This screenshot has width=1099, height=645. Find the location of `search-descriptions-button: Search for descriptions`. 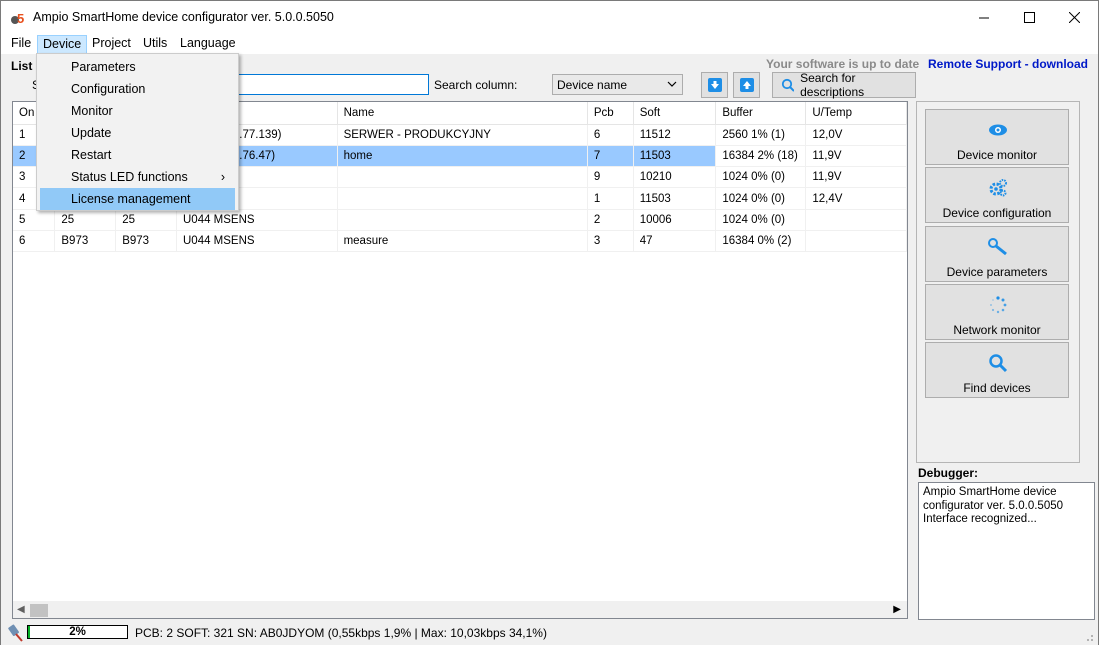

search-descriptions-button: Search for descriptions is located at coordinates (844, 85).